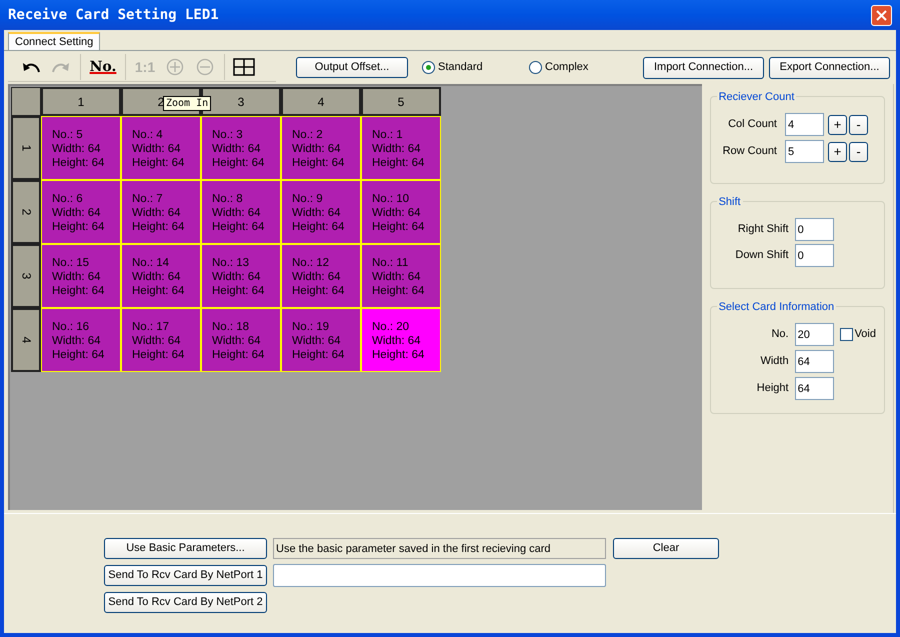 Image resolution: width=900 pixels, height=637 pixels. What do you see at coordinates (439, 575) in the screenshot?
I see `message-field` at bounding box center [439, 575].